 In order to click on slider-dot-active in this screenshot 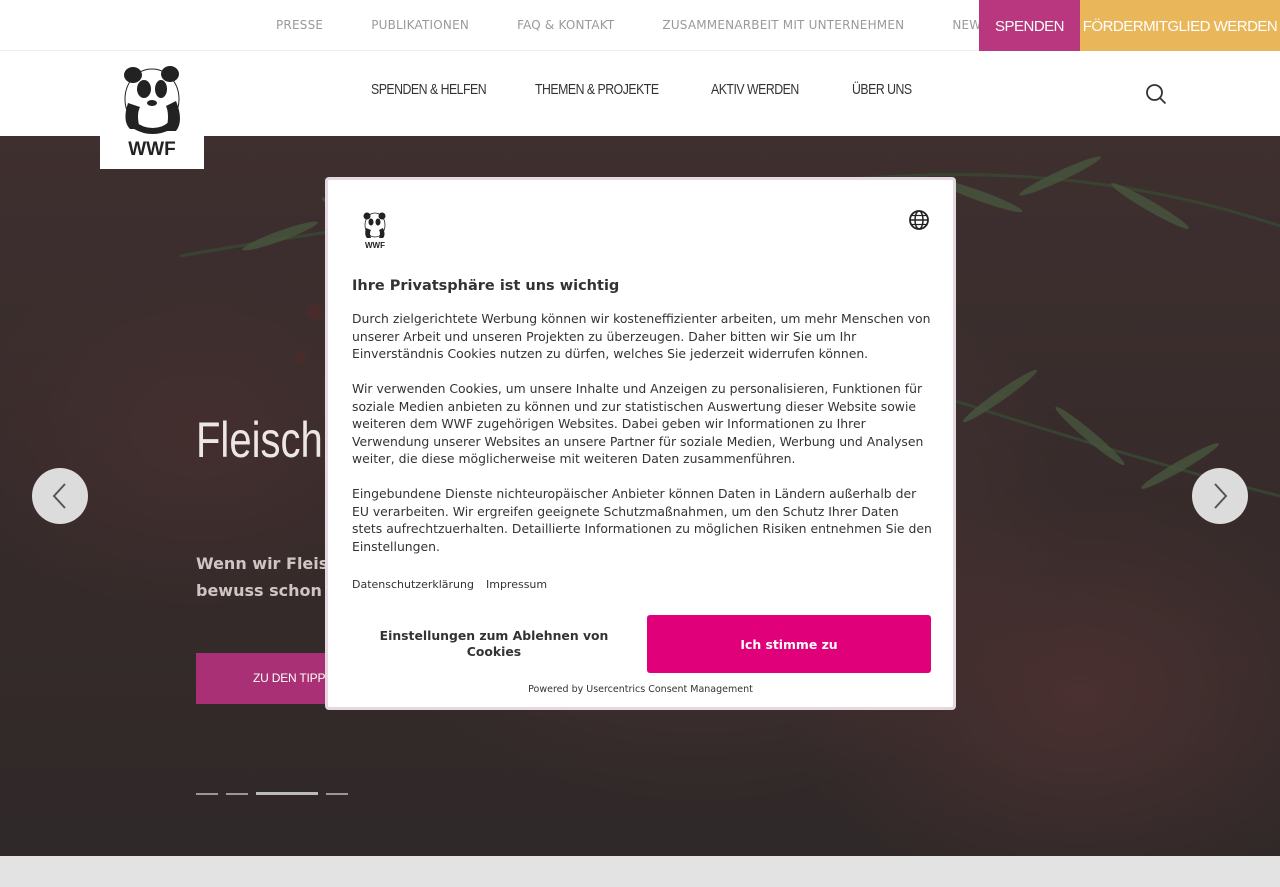, I will do `click(287, 793)`.